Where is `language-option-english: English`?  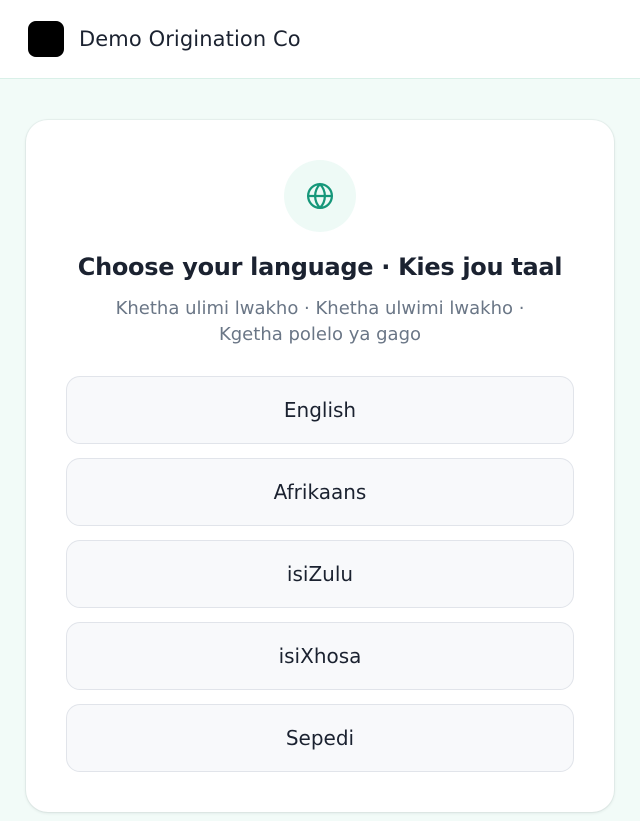
language-option-english: English is located at coordinates (320, 410).